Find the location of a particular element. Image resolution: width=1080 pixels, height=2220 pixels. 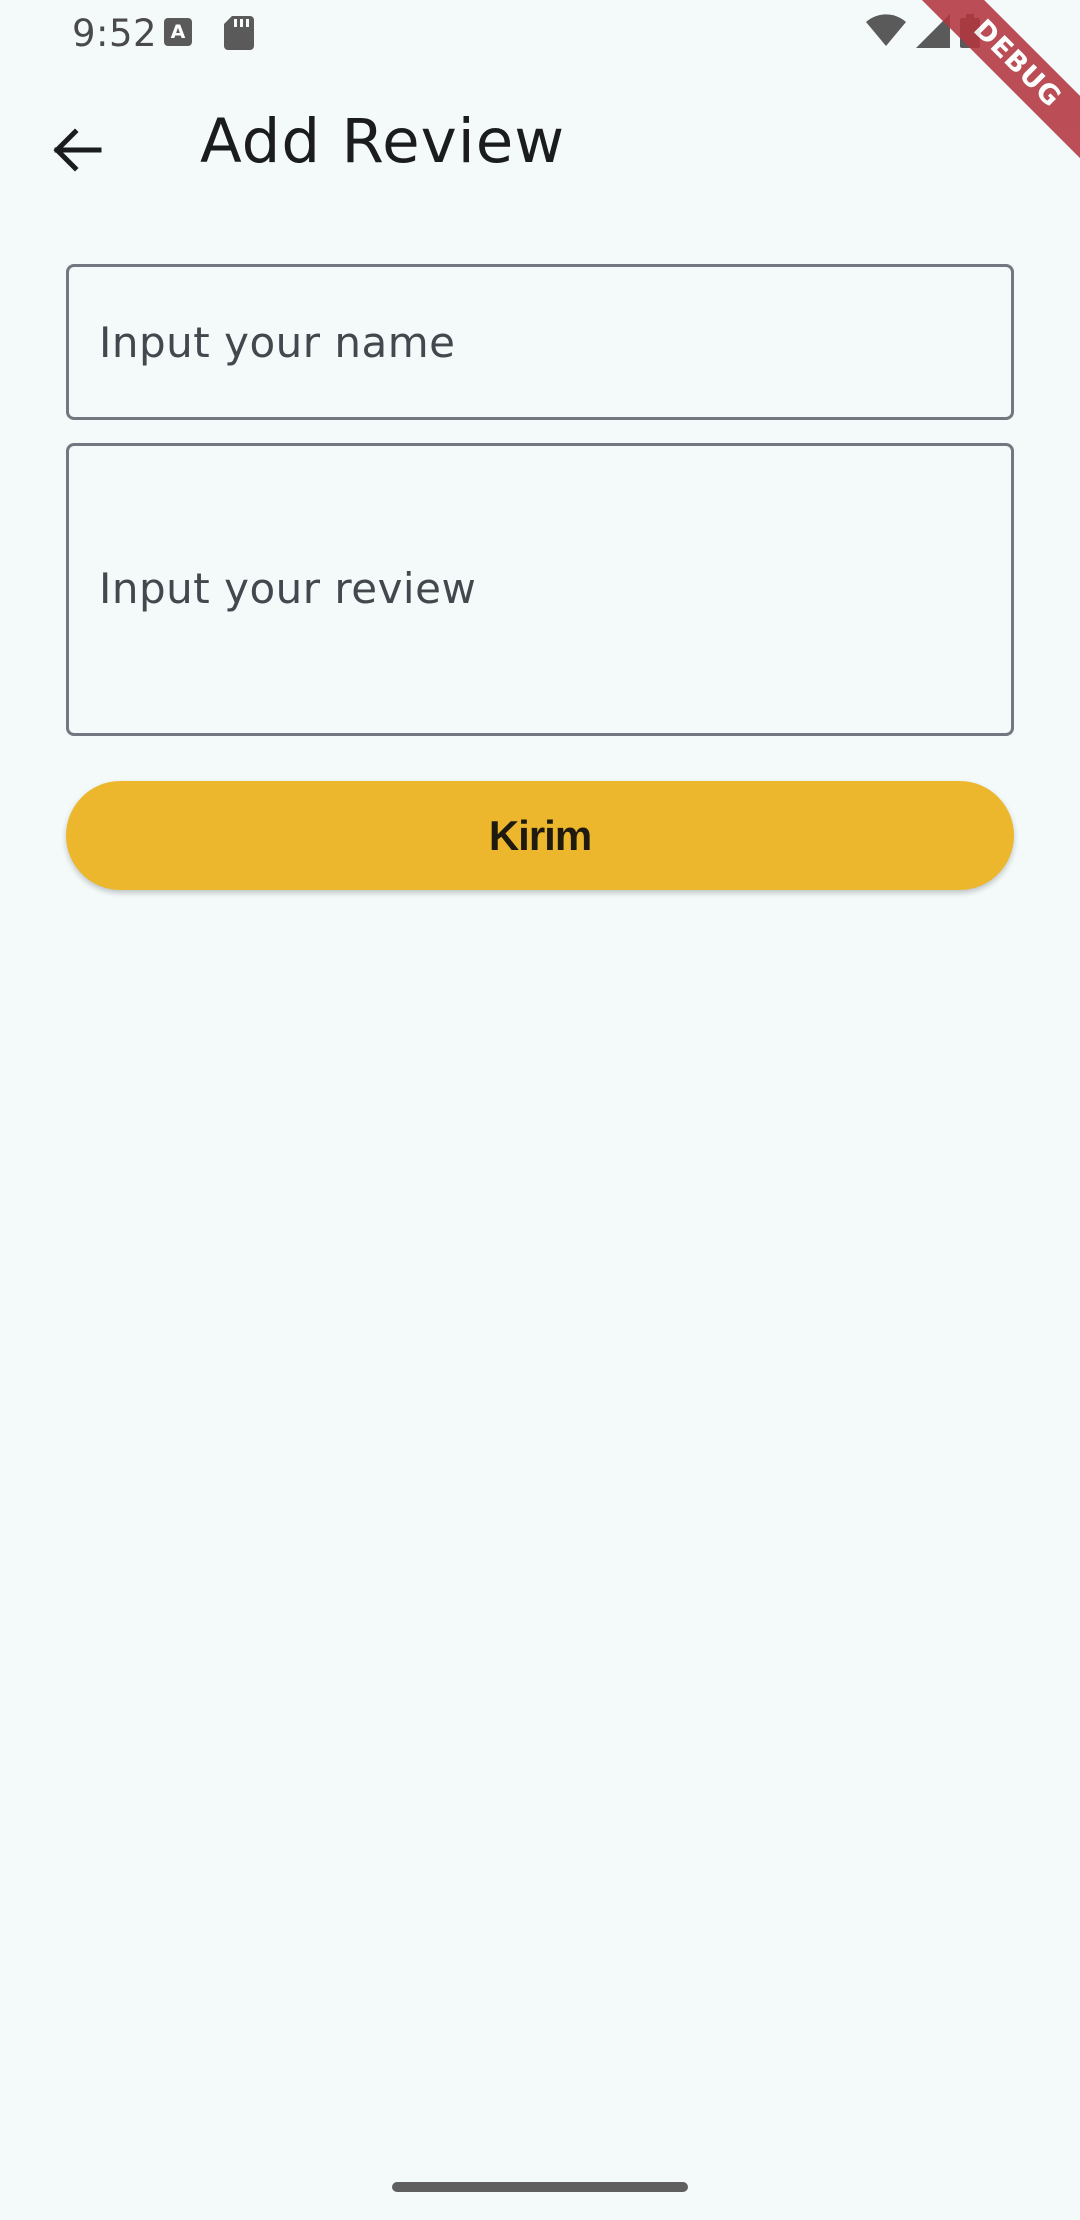

app-bar: Add Review is located at coordinates (540, 144).